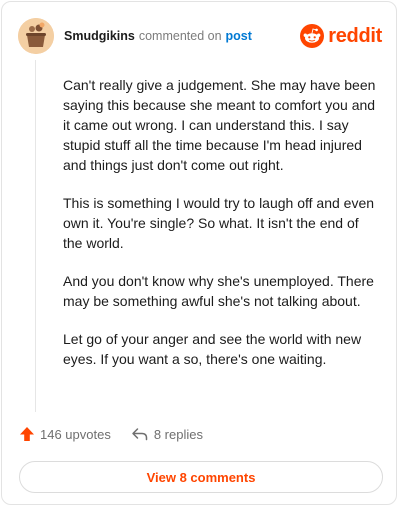 The height and width of the screenshot is (508, 400). I want to click on avatar-illustration, so click(36, 36).